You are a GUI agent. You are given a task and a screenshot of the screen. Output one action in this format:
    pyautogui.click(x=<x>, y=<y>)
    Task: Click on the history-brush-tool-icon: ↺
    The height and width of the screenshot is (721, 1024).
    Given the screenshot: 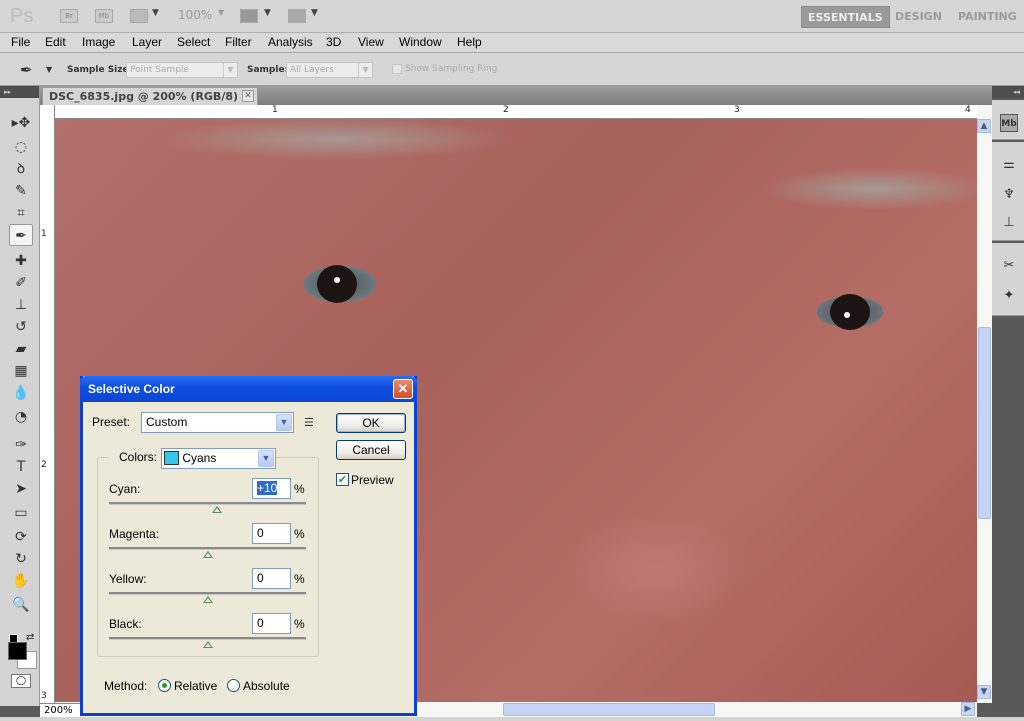 What is the action you would take?
    pyautogui.click(x=21, y=327)
    